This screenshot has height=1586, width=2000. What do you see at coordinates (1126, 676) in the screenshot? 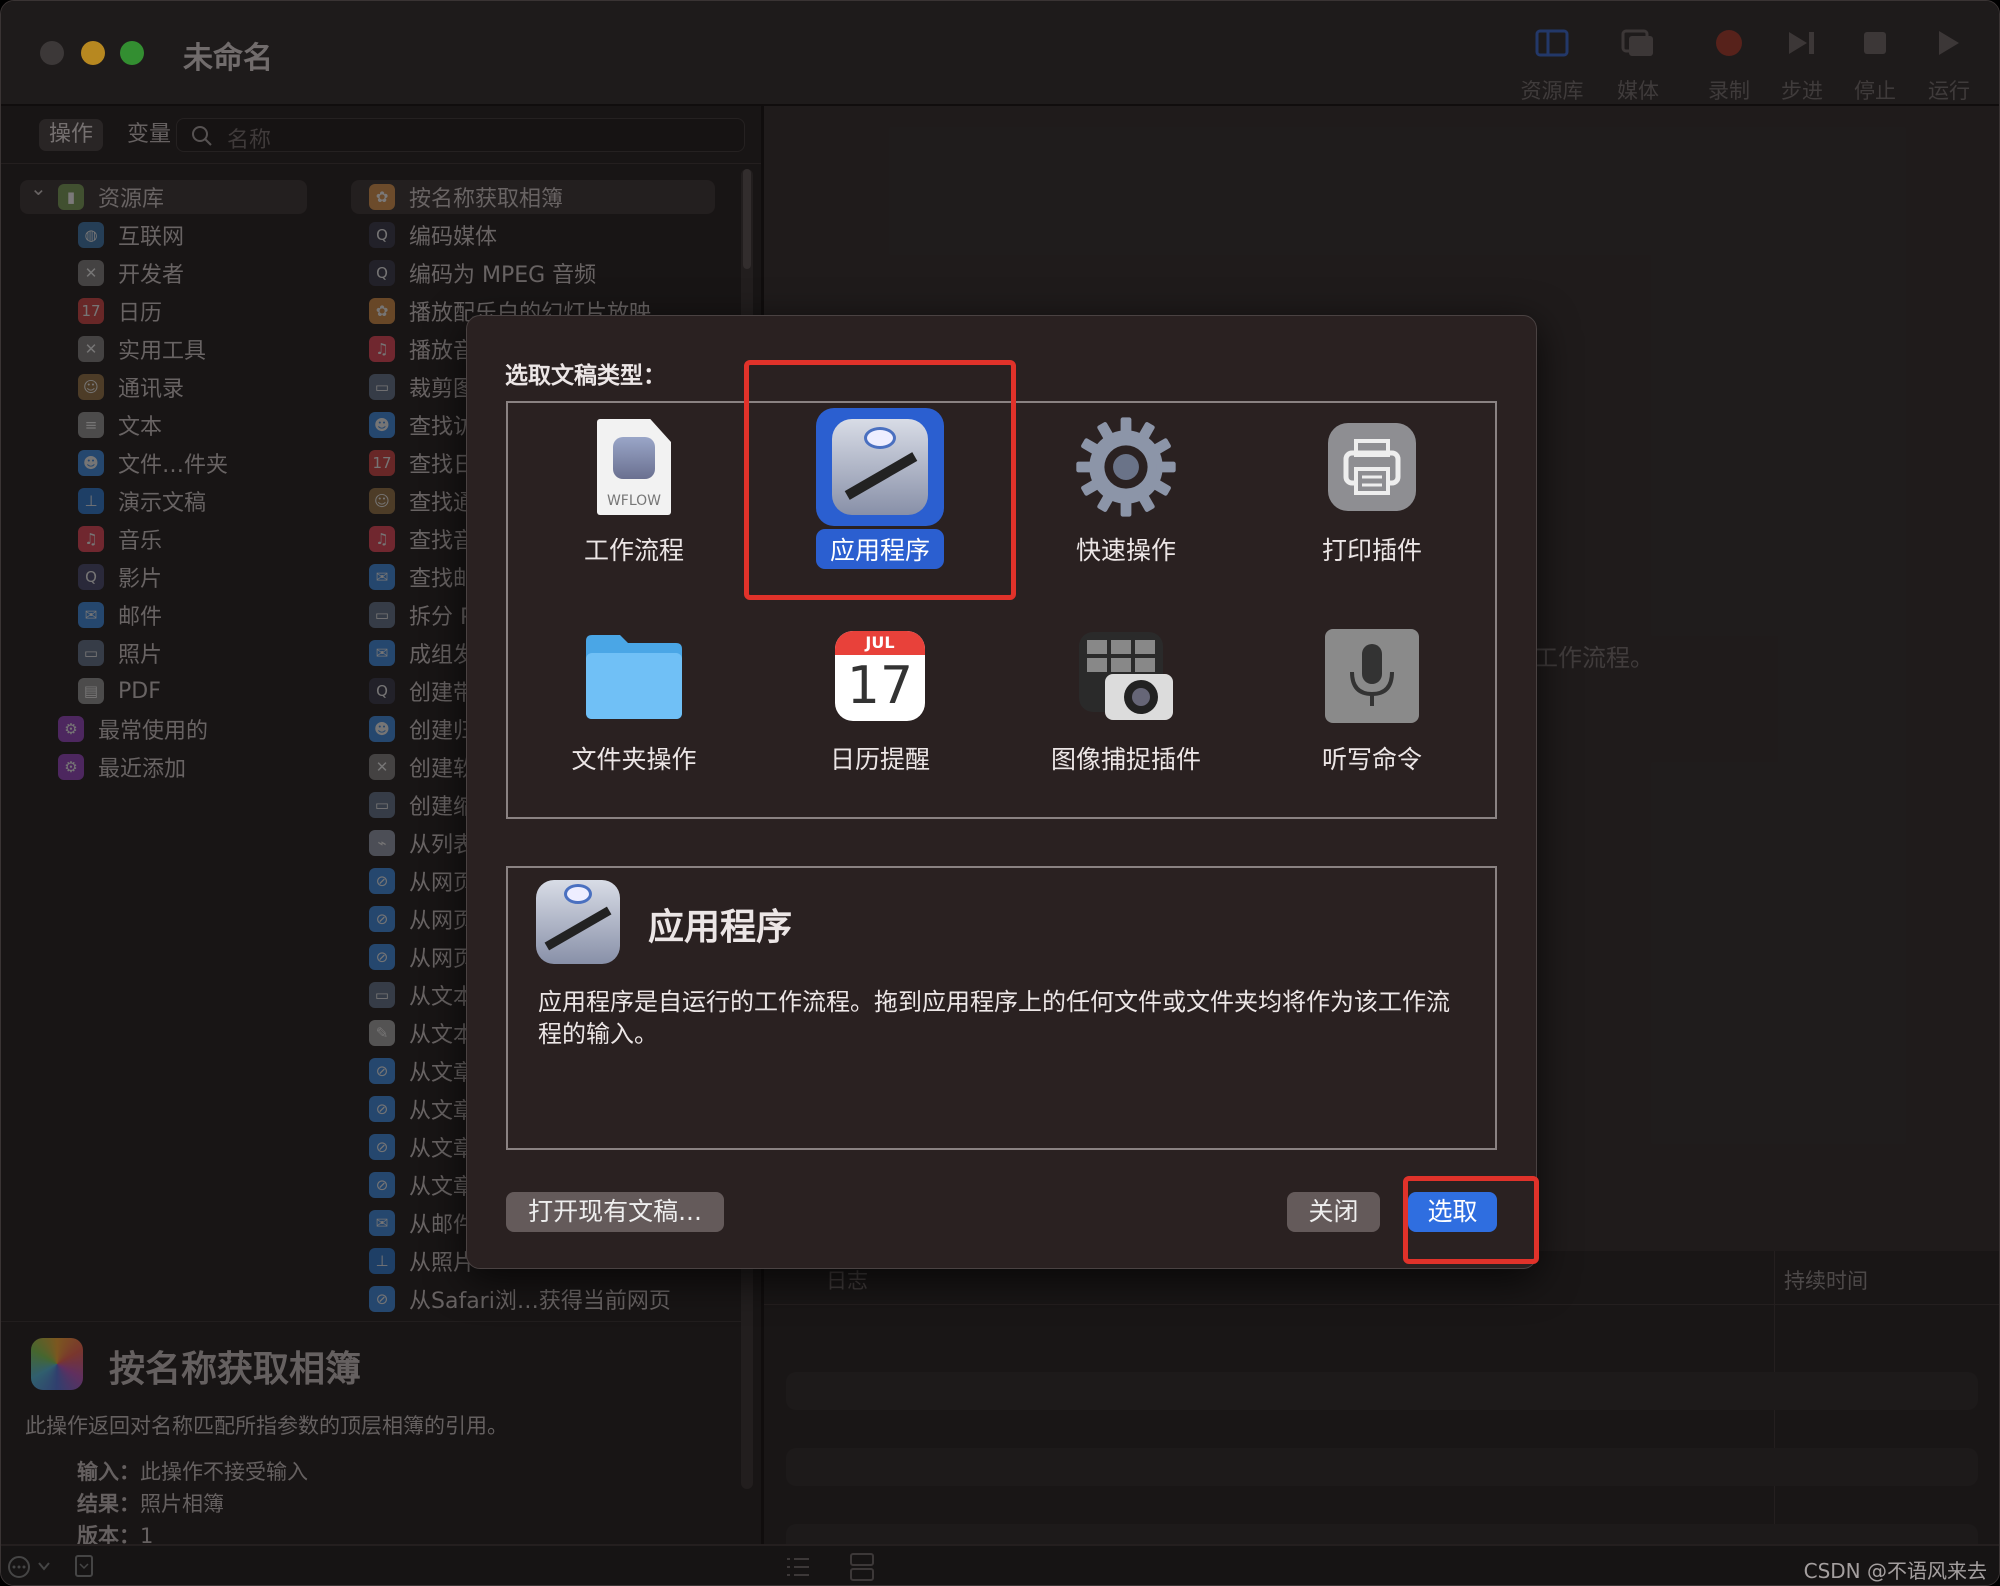
I see `image-capture-icon` at bounding box center [1126, 676].